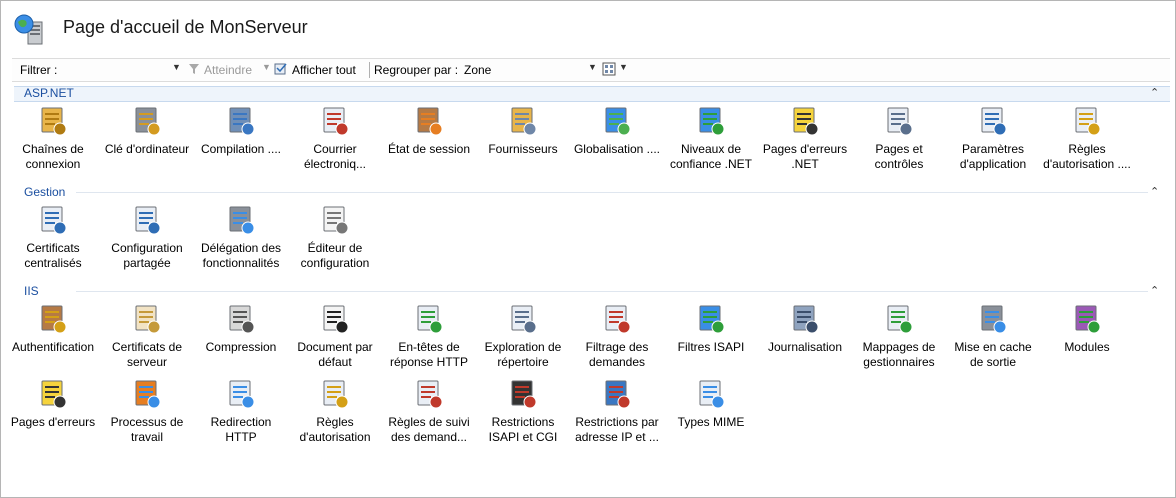 The width and height of the screenshot is (1176, 498). Describe the element at coordinates (623, 67) in the screenshot. I see `view-mode-dropdown-icon: ▼` at that location.